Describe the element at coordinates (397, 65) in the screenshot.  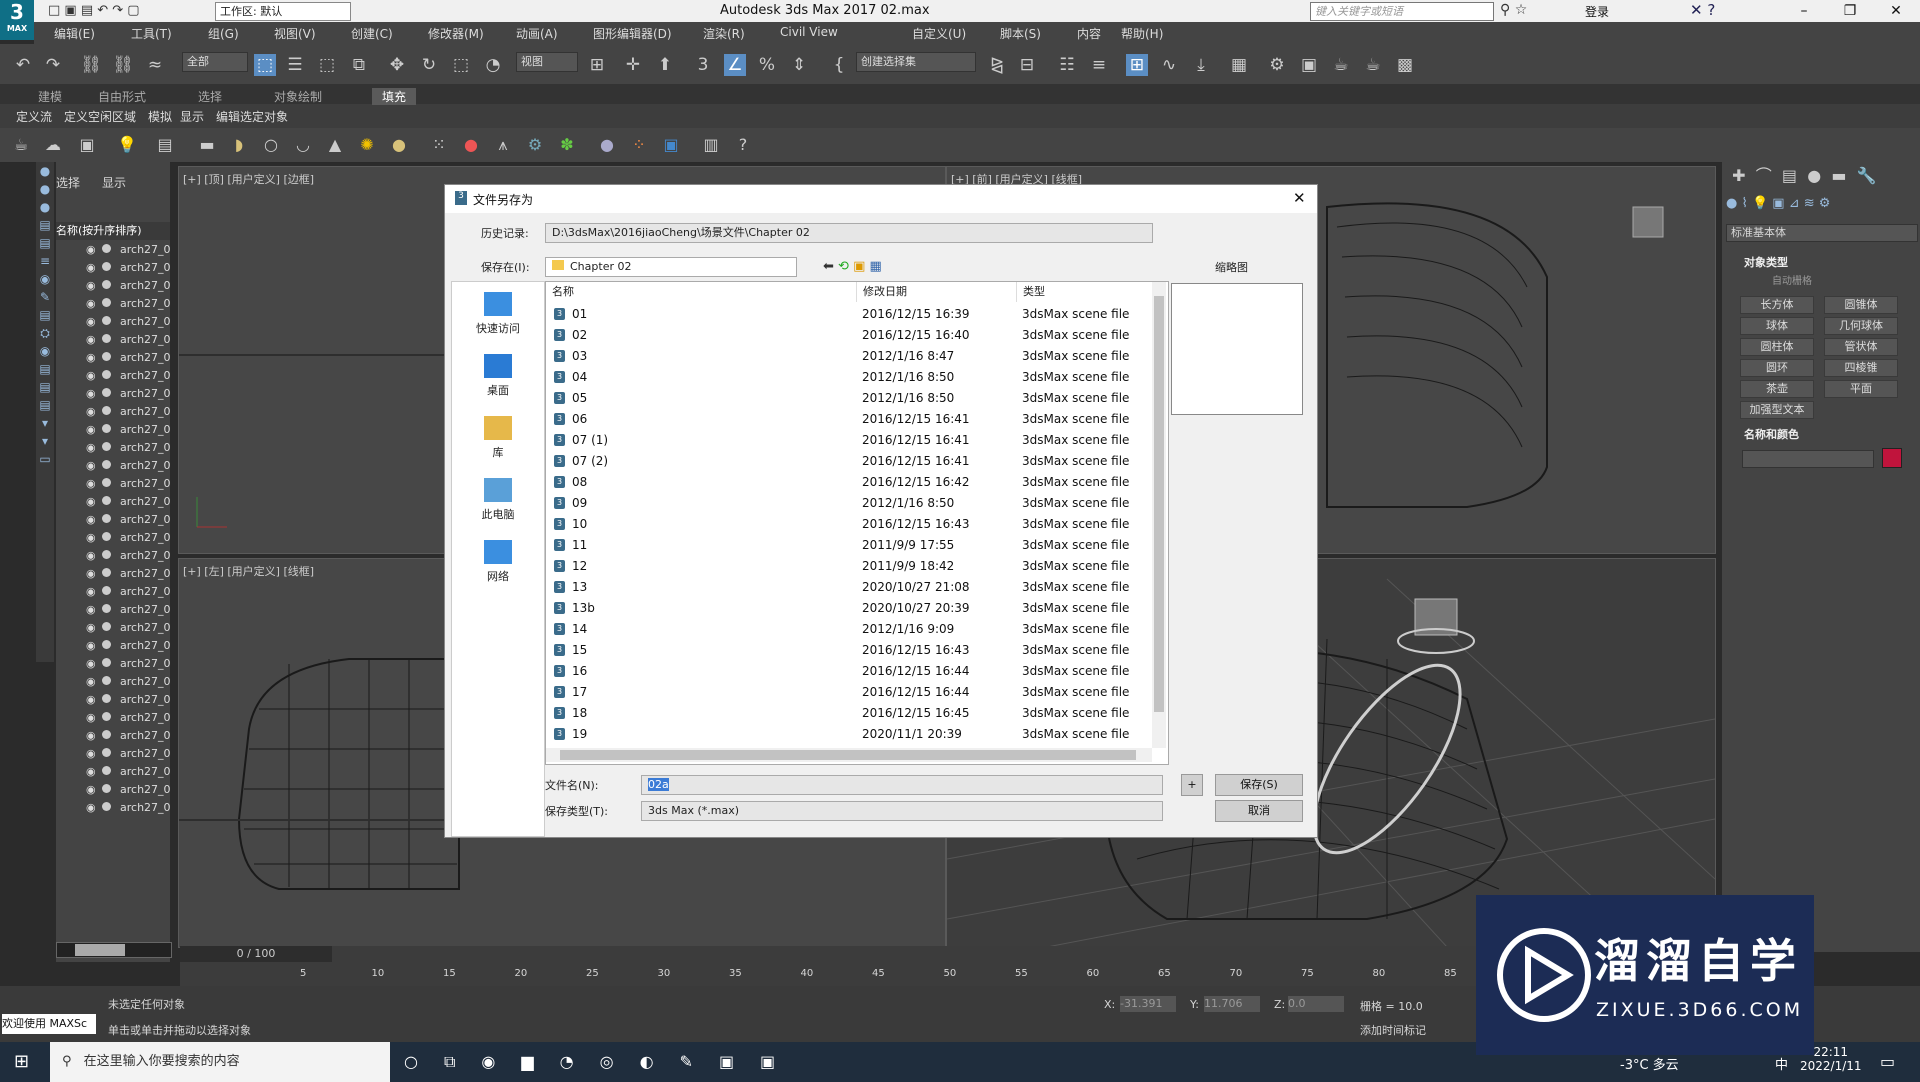
I see `move-icon: ✥` at that location.